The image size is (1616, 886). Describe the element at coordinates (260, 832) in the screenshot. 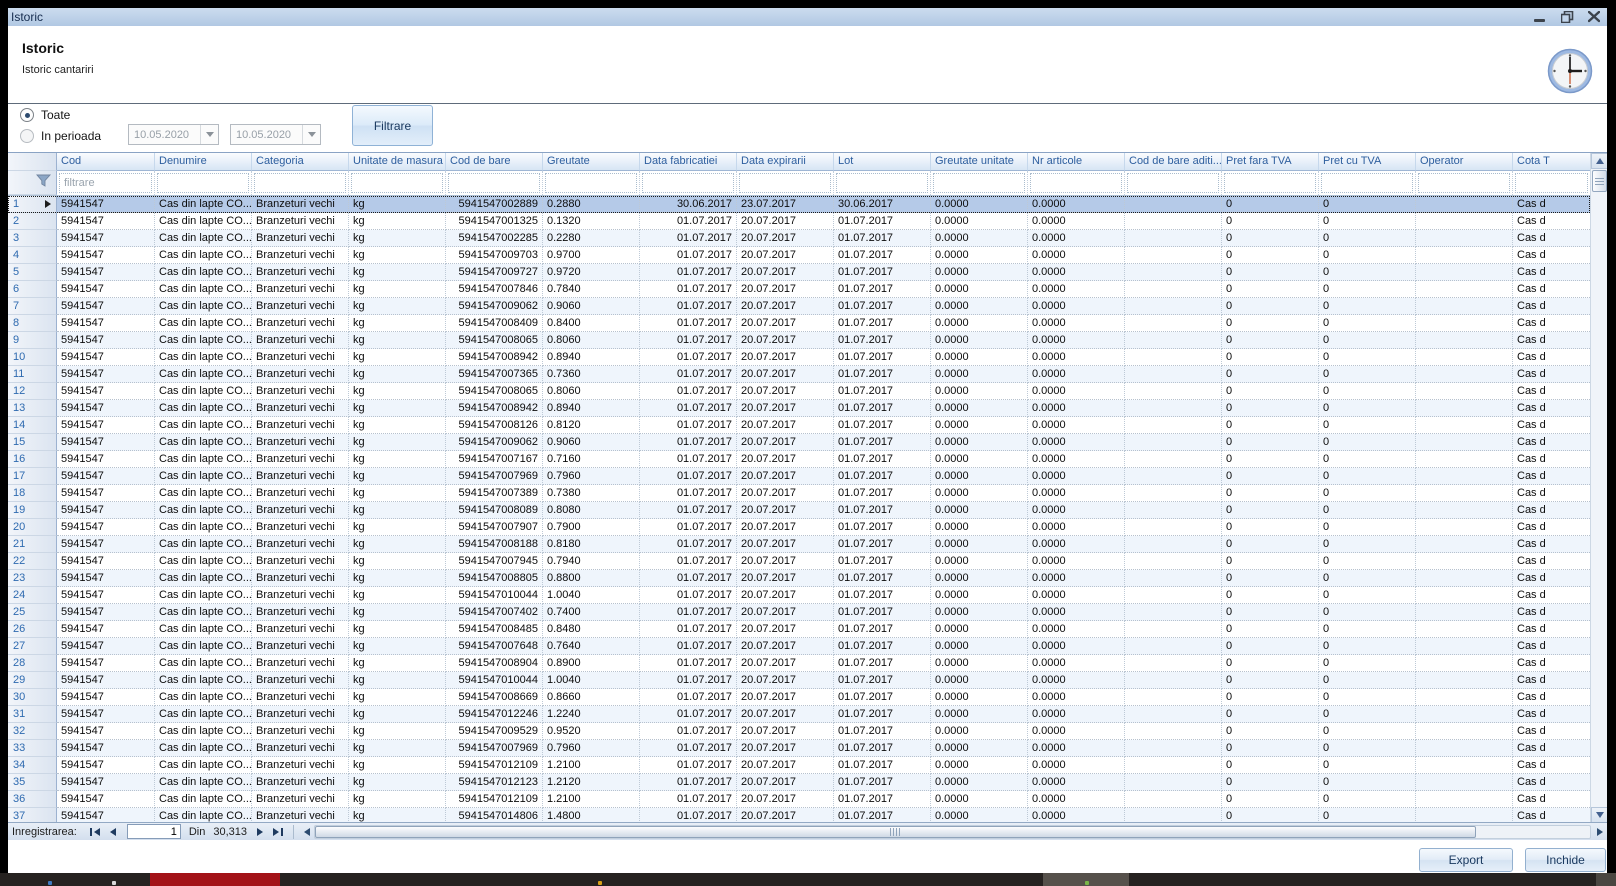

I see `next-record-button` at that location.